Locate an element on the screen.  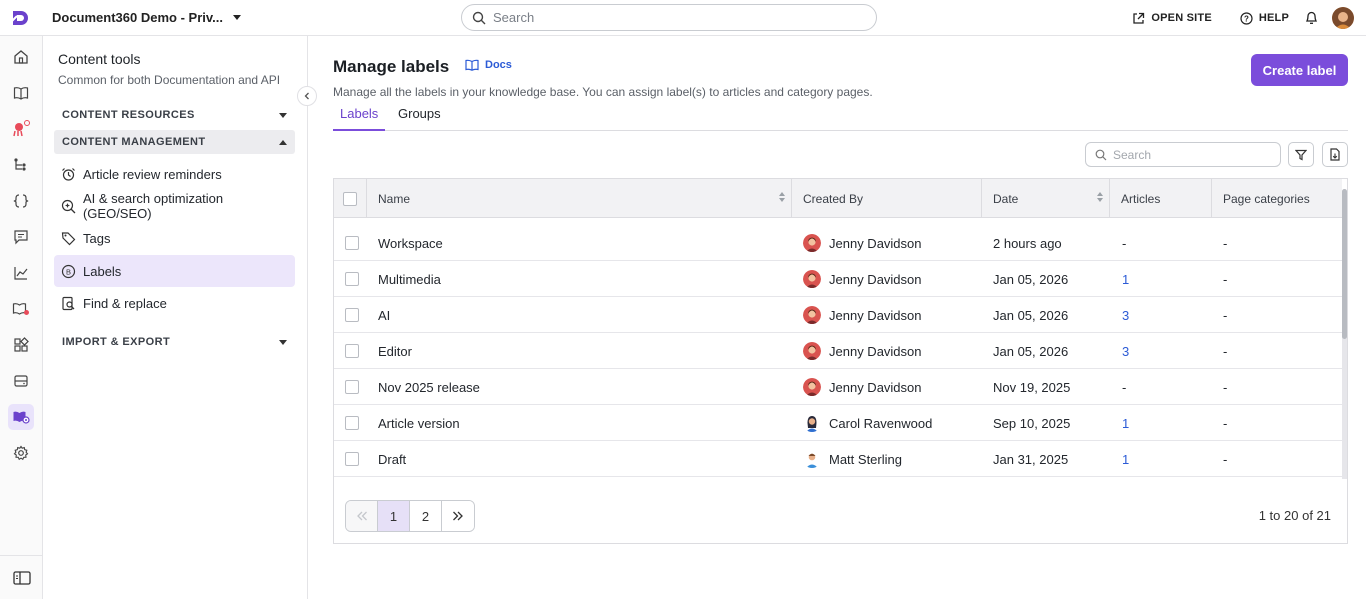
global-search is located at coordinates (669, 17).